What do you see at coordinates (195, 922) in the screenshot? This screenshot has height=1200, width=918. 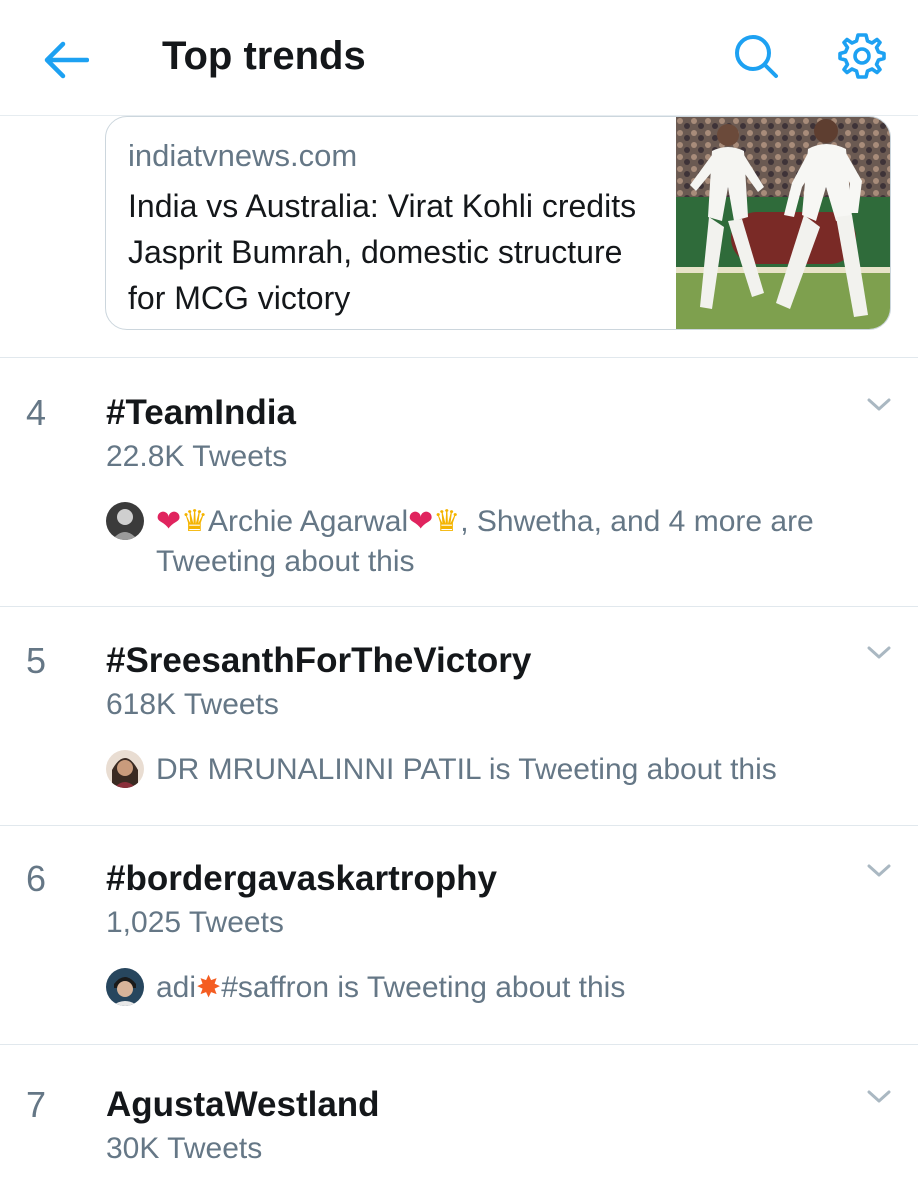 I see `trend-tweet-count: 1,025 Tweets` at bounding box center [195, 922].